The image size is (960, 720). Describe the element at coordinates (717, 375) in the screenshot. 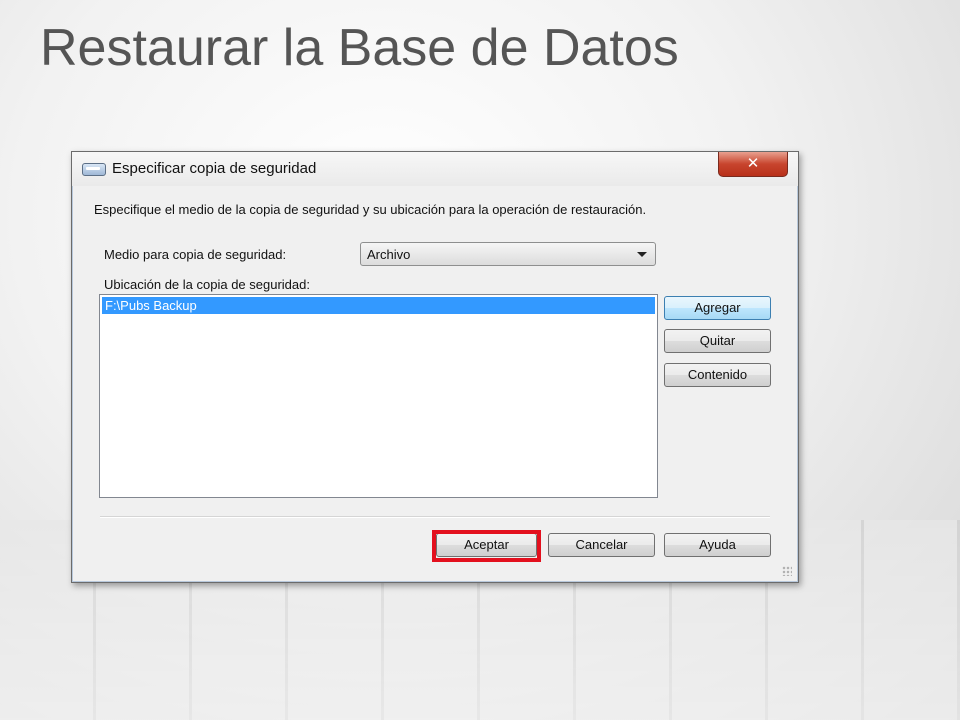

I see `contents-button: Contenido` at that location.